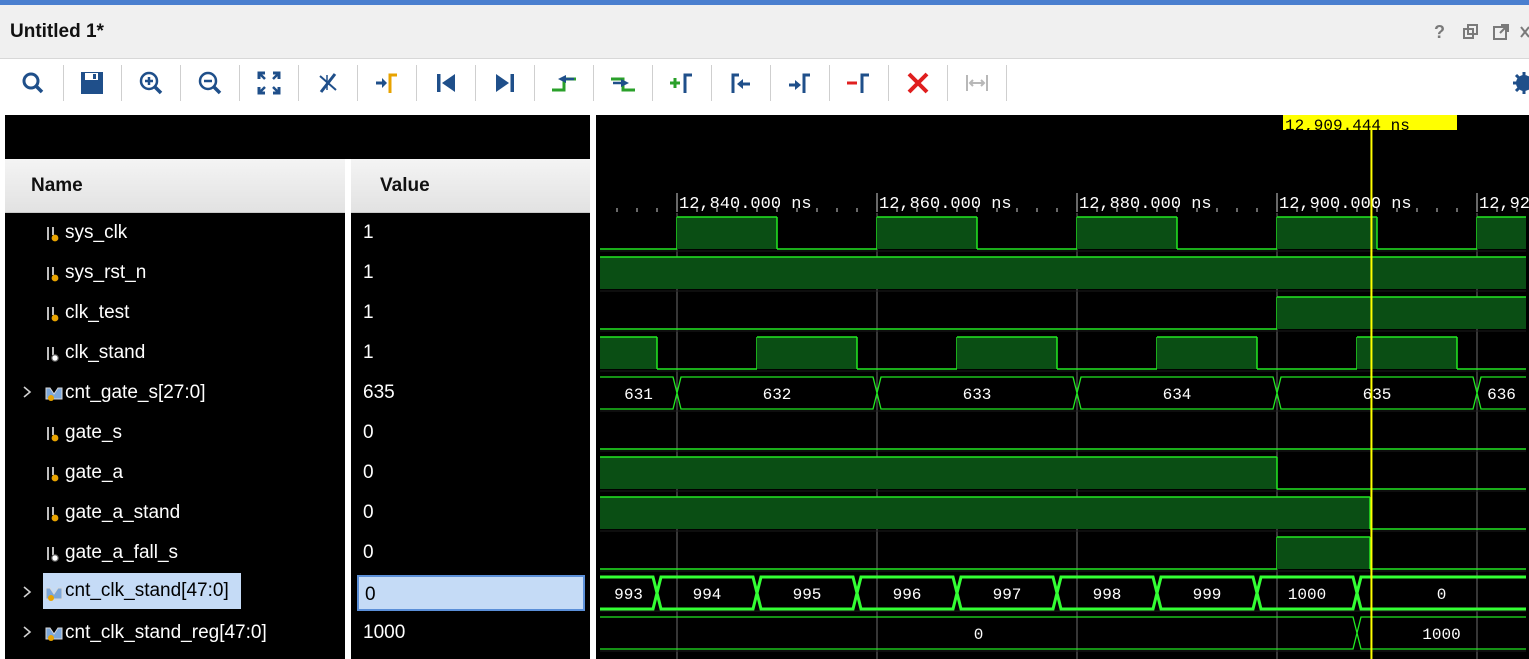 This screenshot has height=659, width=1529. Describe the element at coordinates (1377, 395) in the screenshot. I see `bus-value-label: 635` at that location.